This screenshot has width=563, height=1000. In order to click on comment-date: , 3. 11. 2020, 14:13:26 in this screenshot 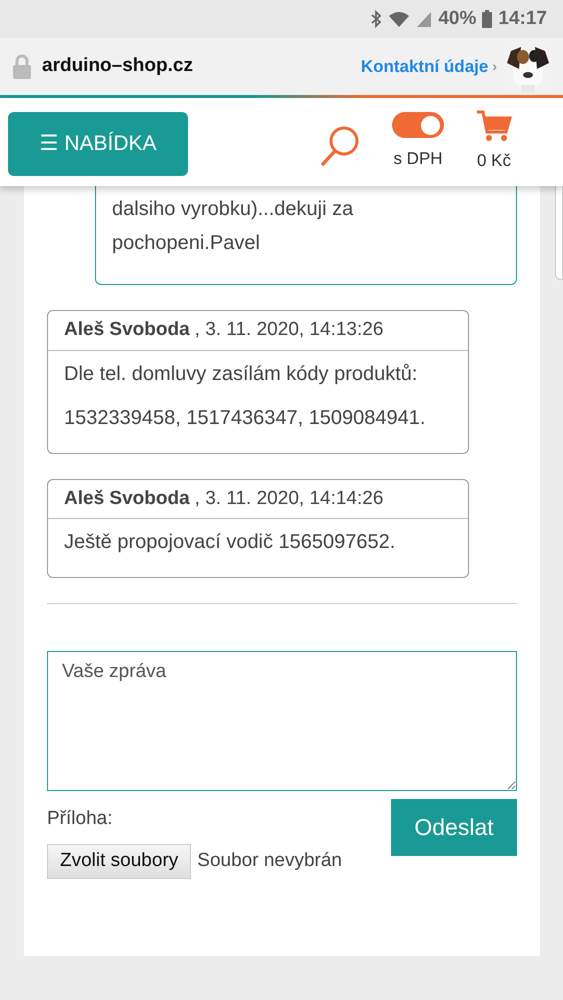, I will do `click(289, 330)`.